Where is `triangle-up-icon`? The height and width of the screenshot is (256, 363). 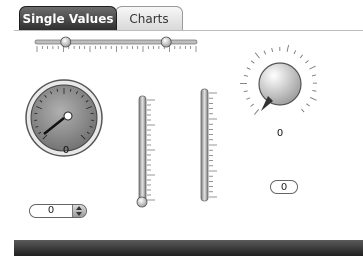 triangle-up-icon is located at coordinates (79, 208).